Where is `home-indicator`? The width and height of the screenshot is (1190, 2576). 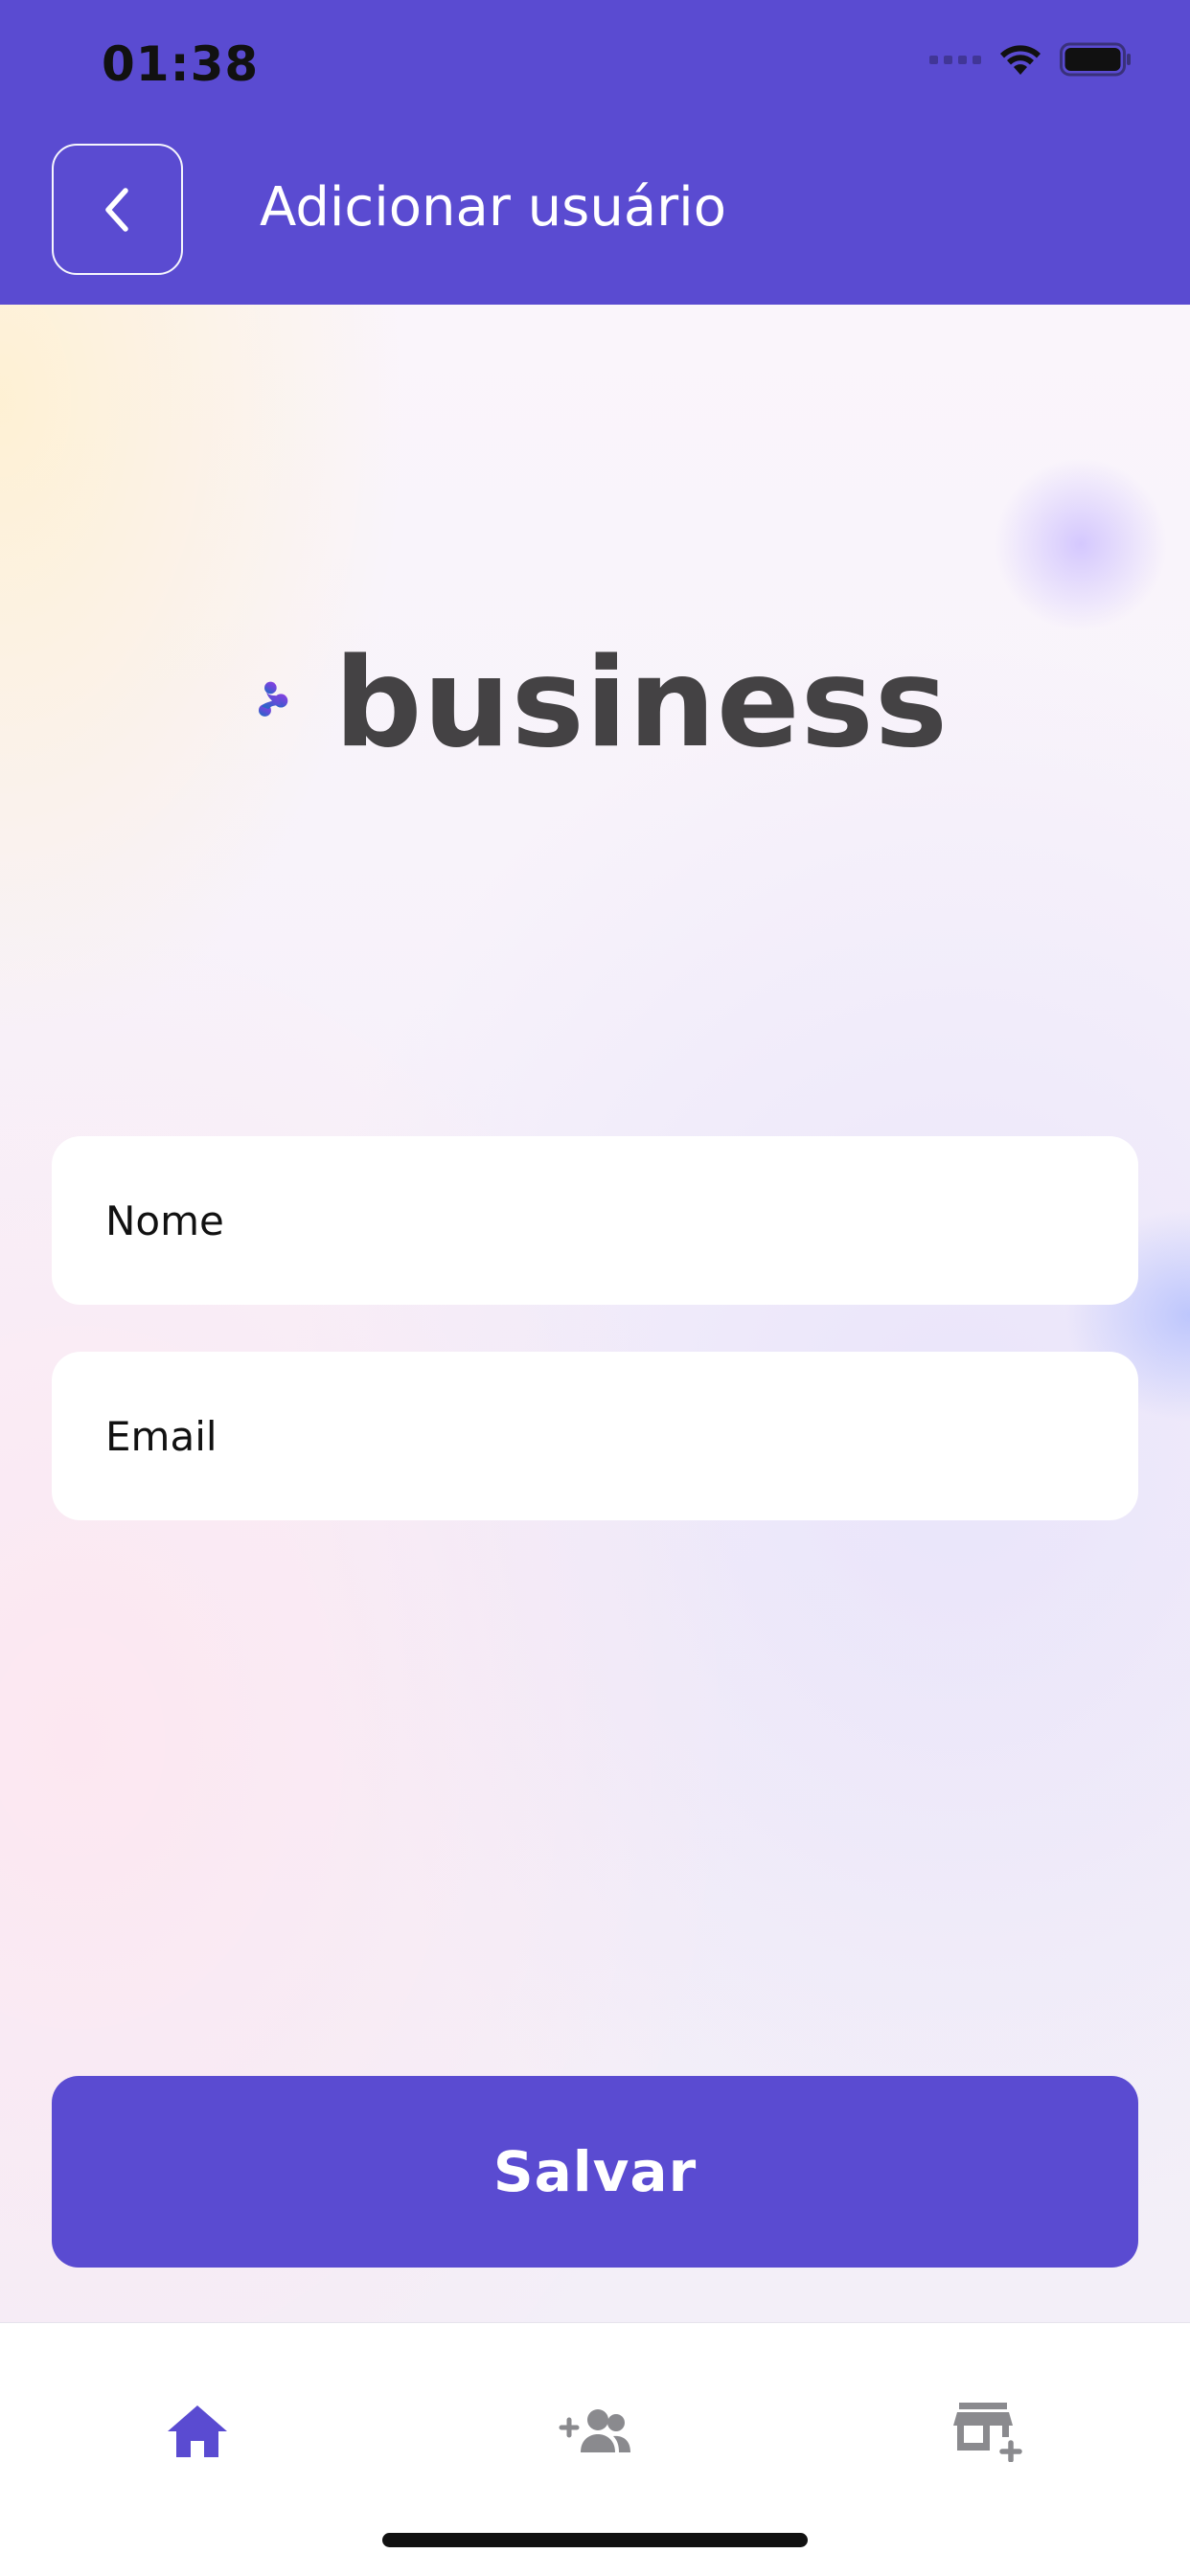 home-indicator is located at coordinates (595, 2540).